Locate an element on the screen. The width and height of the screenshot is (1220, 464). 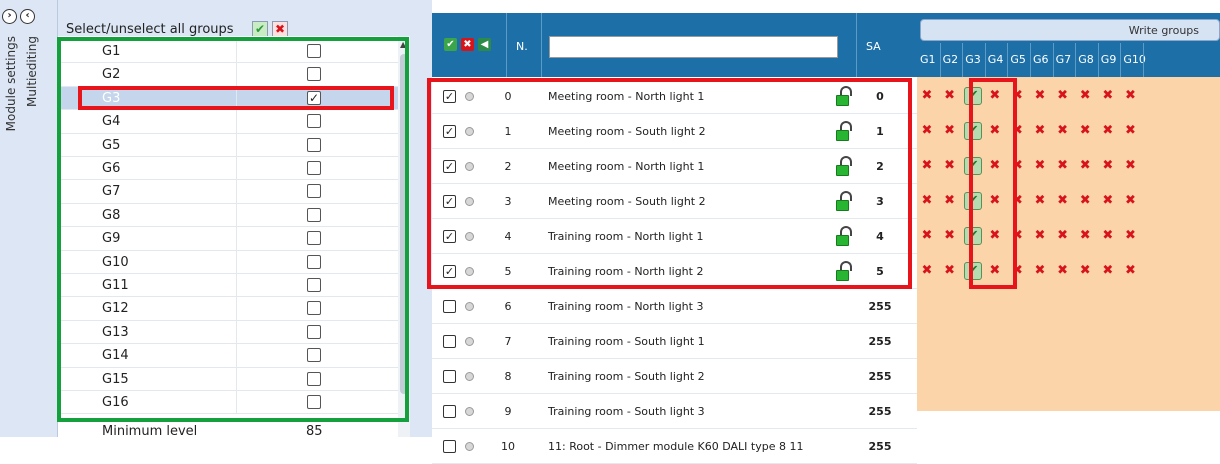
group-list-scrollbar: ▲ is located at coordinates (404, 236).